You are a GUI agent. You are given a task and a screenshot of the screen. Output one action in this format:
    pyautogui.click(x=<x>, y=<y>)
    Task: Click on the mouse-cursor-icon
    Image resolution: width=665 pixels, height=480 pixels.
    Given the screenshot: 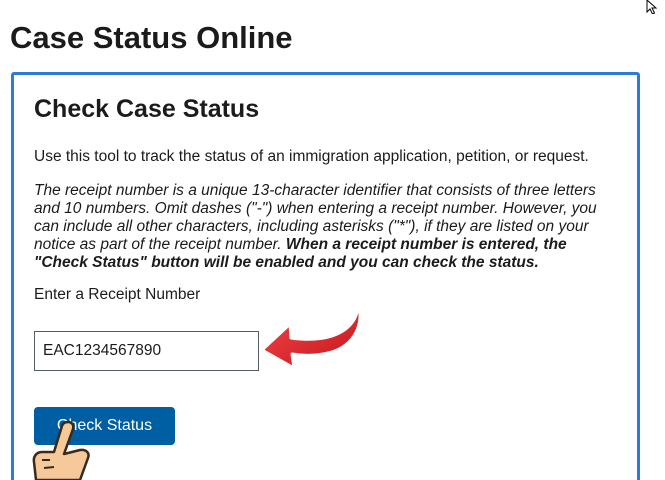 What is the action you would take?
    pyautogui.click(x=652, y=7)
    